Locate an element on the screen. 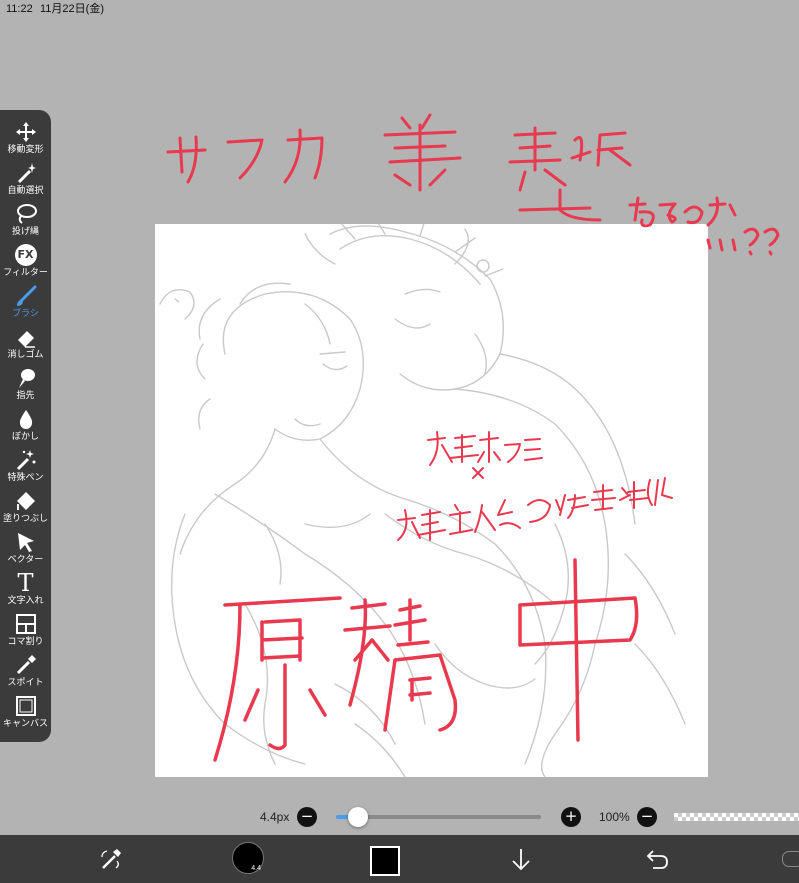 This screenshot has width=799, height=883. tool-label: ベクター is located at coordinates (25, 560).